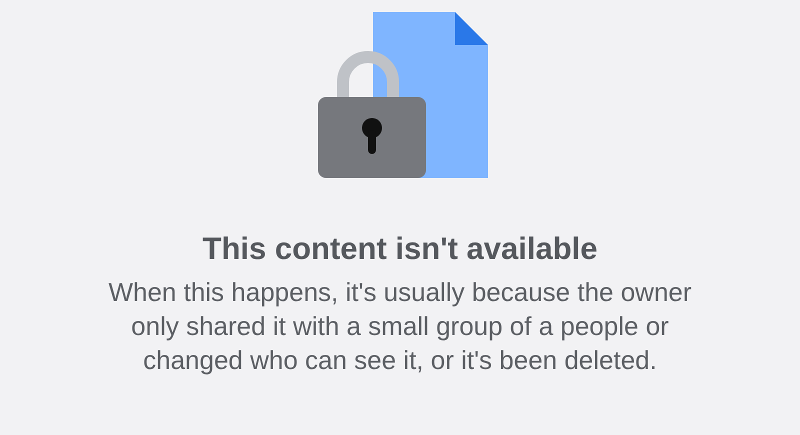 Image resolution: width=800 pixels, height=435 pixels. What do you see at coordinates (400, 249) in the screenshot?
I see `message-title: This content isn't available` at bounding box center [400, 249].